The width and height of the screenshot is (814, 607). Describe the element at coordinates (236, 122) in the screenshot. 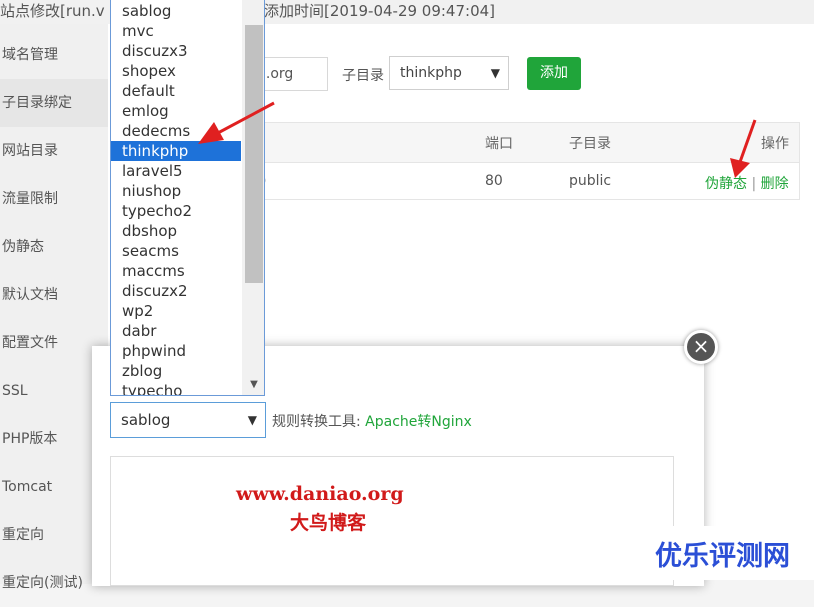

I see `annotation-arrow-dropdown` at that location.